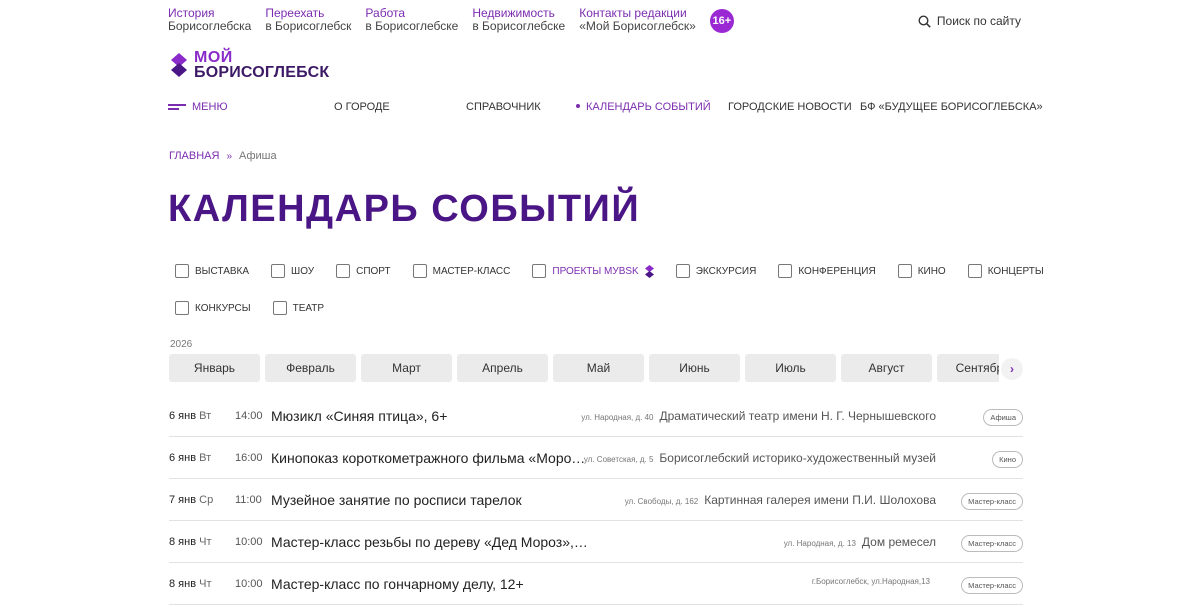  Describe the element at coordinates (618, 459) in the screenshot. I see `event-address: ул. Советская, д. 5` at that location.